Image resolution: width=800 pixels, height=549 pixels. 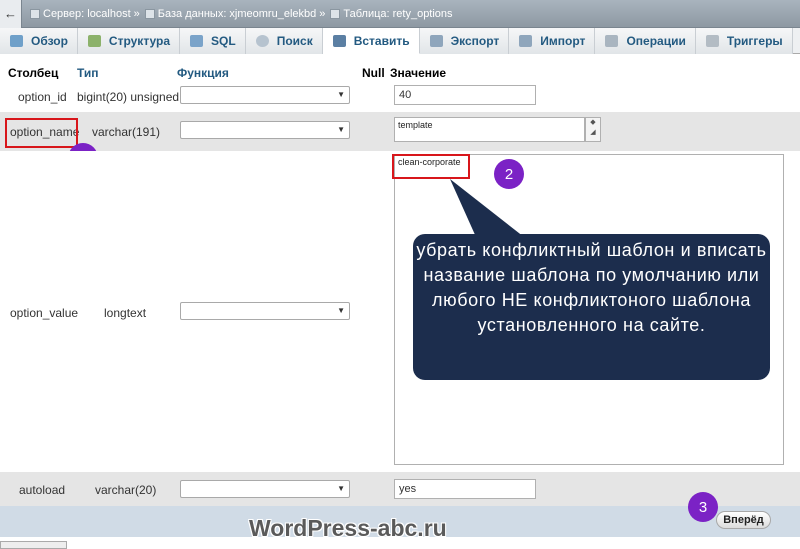 I want to click on bottom-tab, so click(x=33, y=545).